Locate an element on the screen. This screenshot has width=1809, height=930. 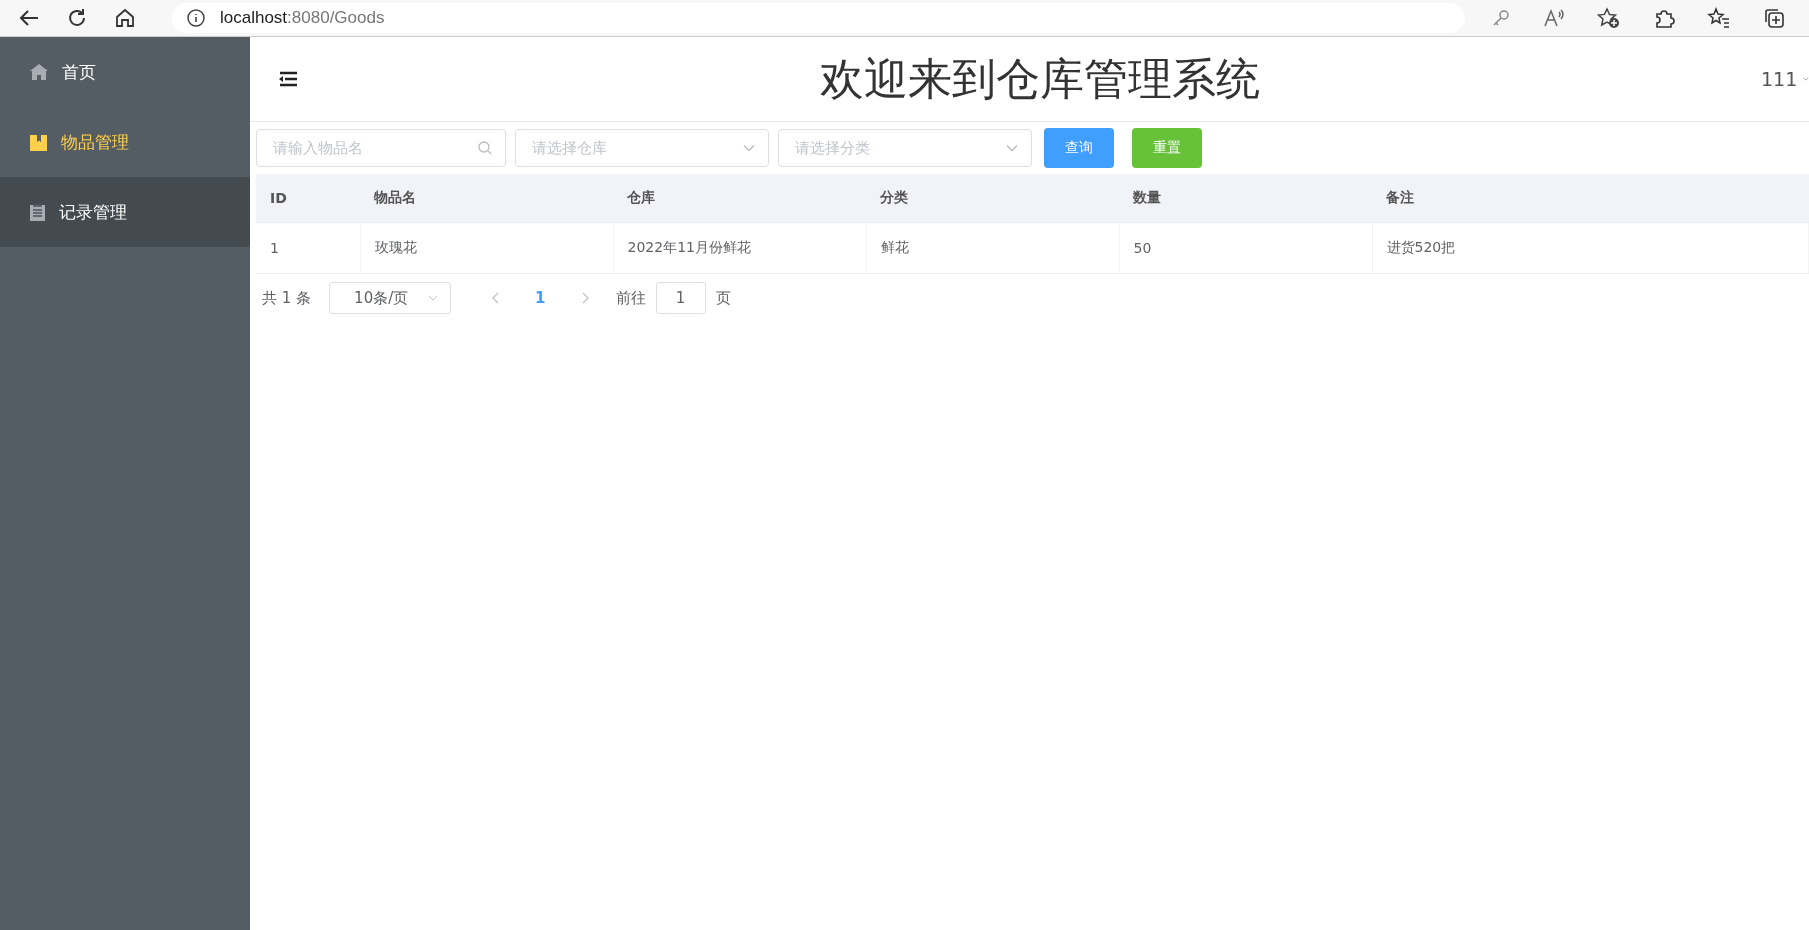
table-cell: 鲜花 is located at coordinates (992, 248).